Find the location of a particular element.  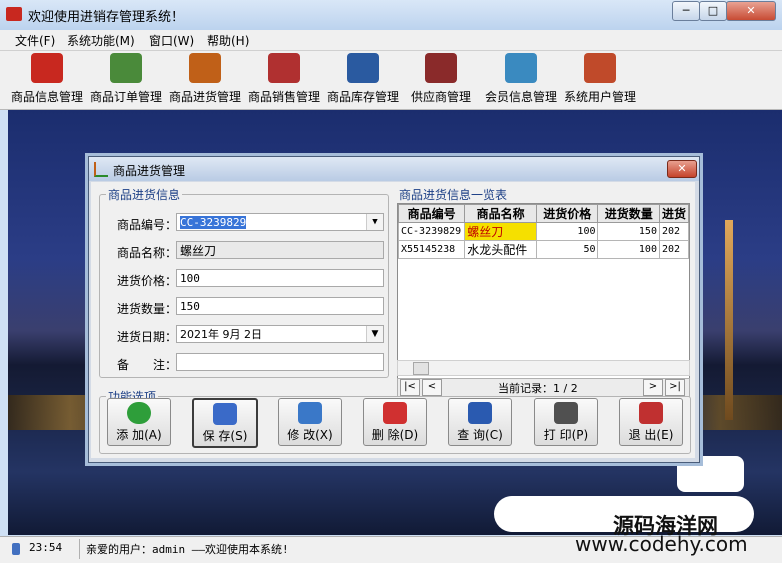

price-label: 进货价格： is located at coordinates (147, 281).